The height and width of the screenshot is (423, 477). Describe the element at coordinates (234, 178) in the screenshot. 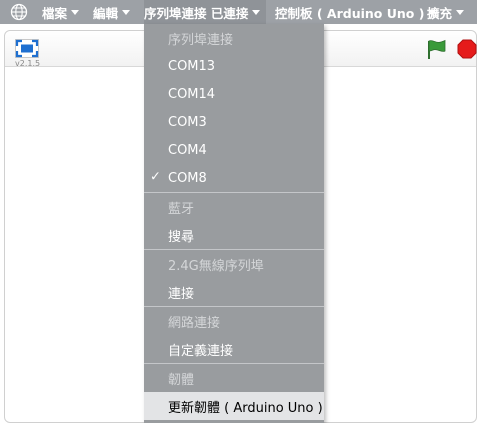

I see `port-item-com8: ✓ COM8` at that location.